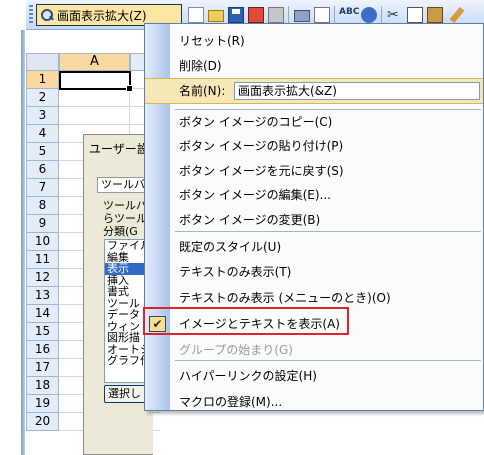 The height and width of the screenshot is (455, 484). What do you see at coordinates (261, 146) in the screenshot?
I see `menu-item-label: ボタン イメージの貼り付け(P)` at bounding box center [261, 146].